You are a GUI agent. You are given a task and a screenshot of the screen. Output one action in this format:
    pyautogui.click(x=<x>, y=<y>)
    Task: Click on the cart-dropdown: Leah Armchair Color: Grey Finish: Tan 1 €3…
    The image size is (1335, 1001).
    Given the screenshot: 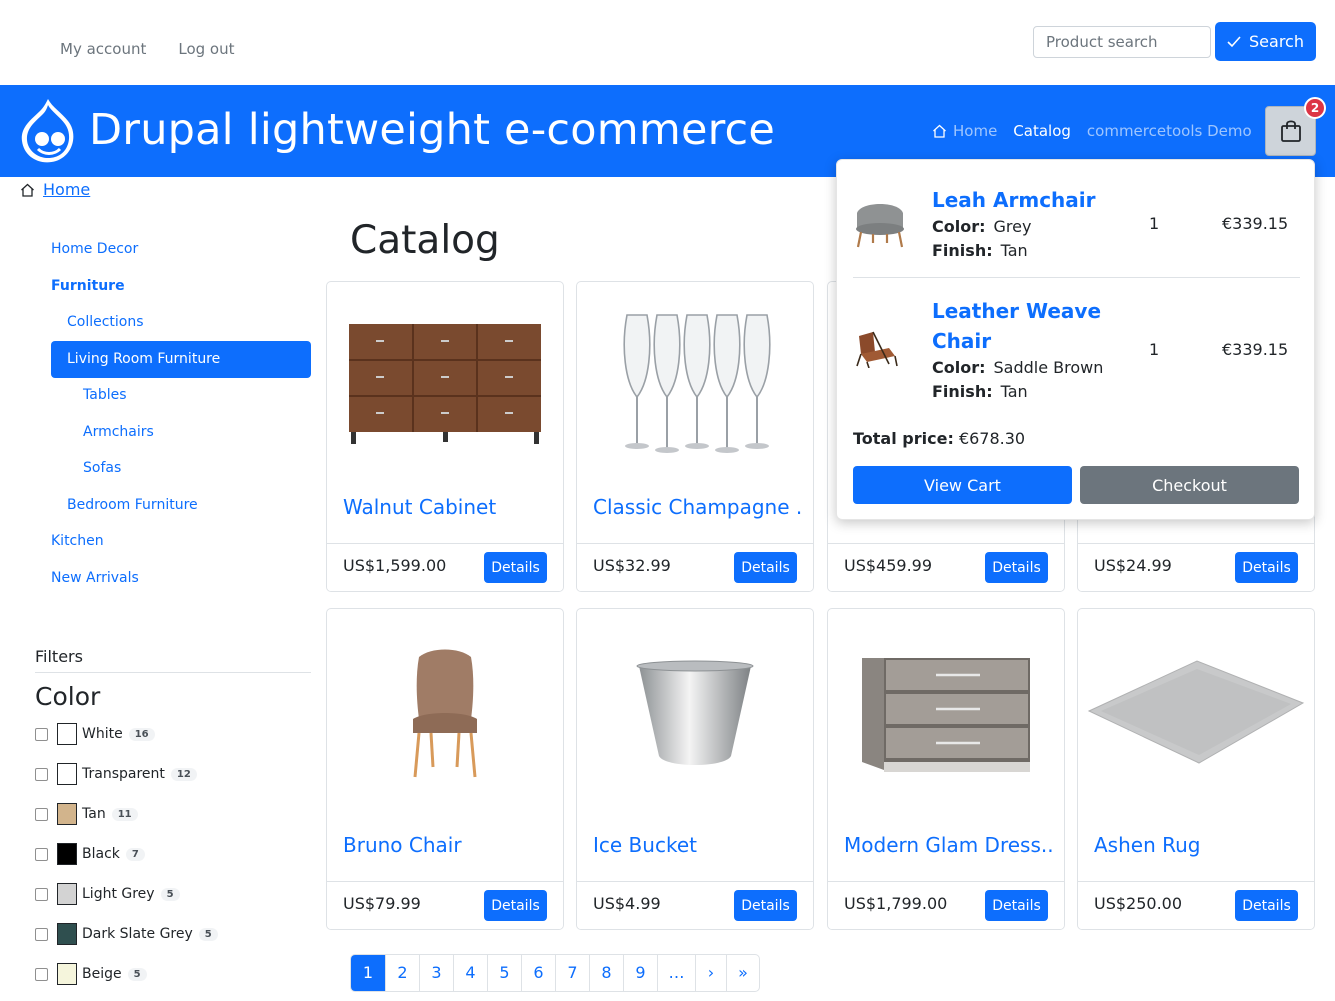 What is the action you would take?
    pyautogui.click(x=1075, y=339)
    